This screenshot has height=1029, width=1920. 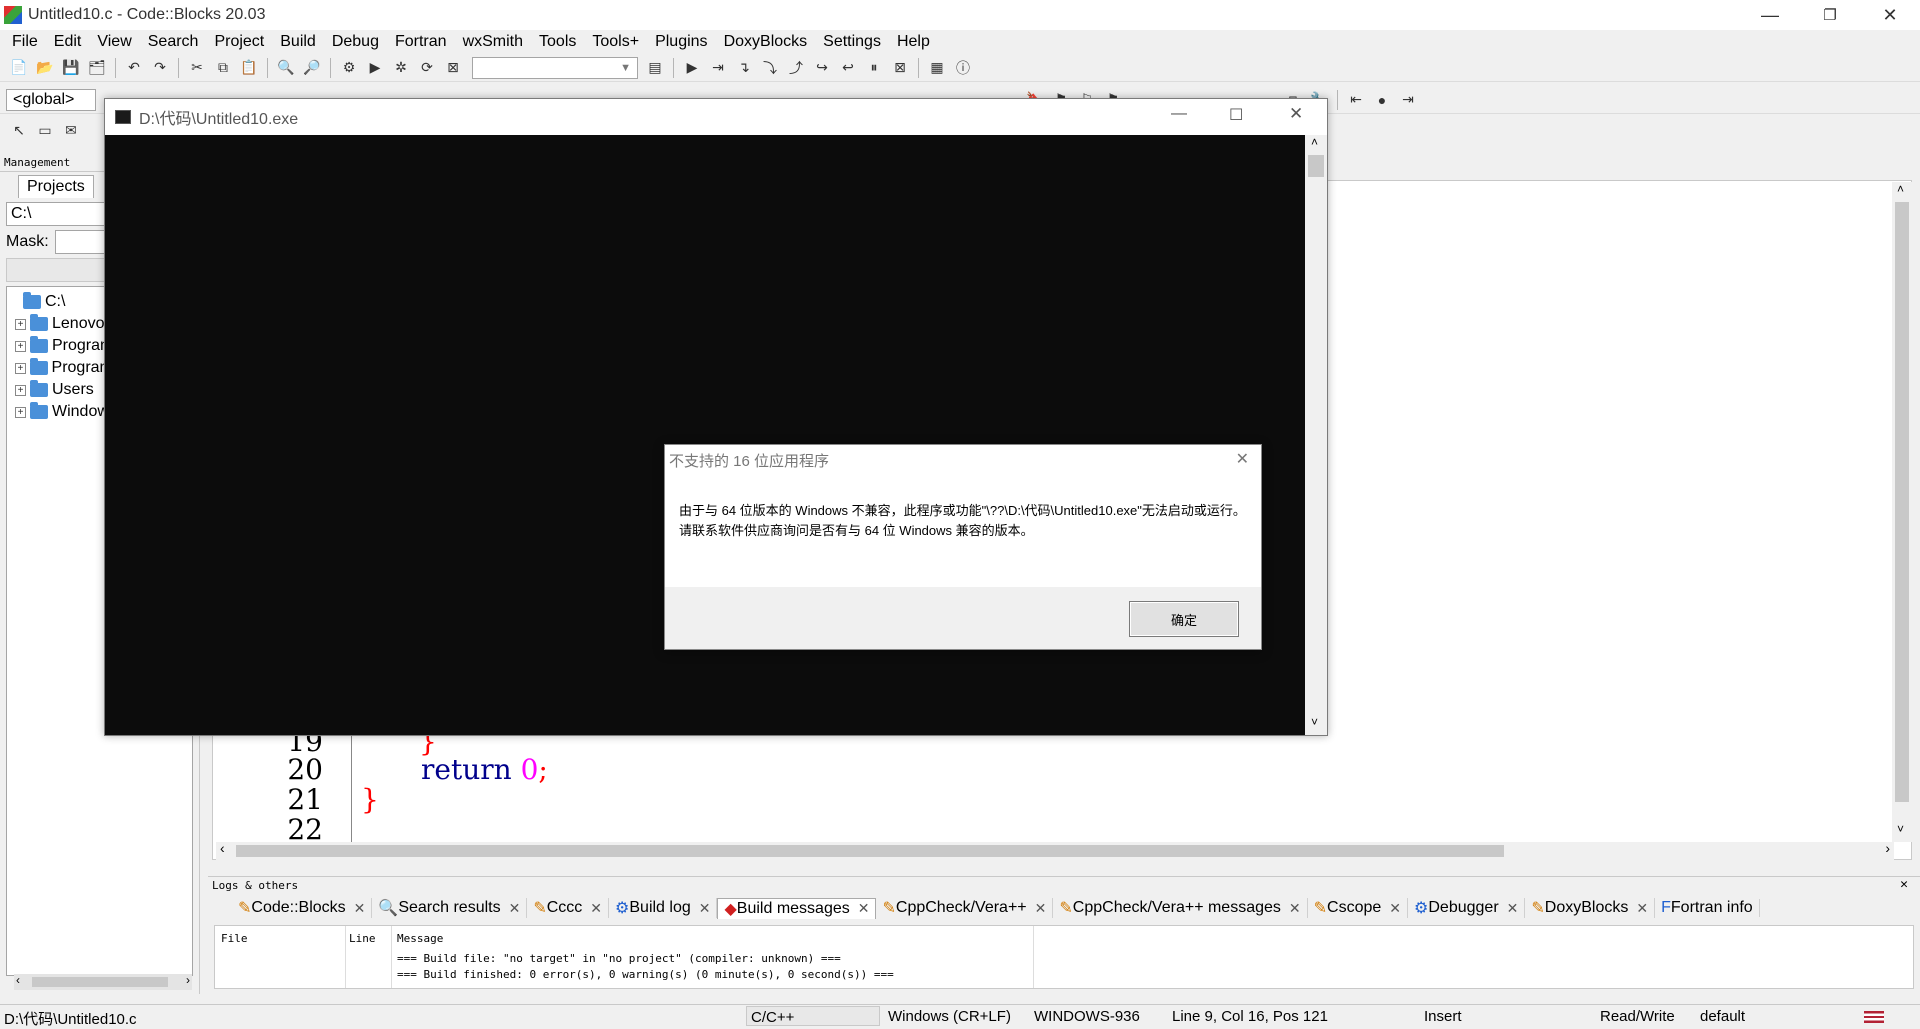 What do you see at coordinates (1316, 166) in the screenshot?
I see `console-scroll-thumb` at bounding box center [1316, 166].